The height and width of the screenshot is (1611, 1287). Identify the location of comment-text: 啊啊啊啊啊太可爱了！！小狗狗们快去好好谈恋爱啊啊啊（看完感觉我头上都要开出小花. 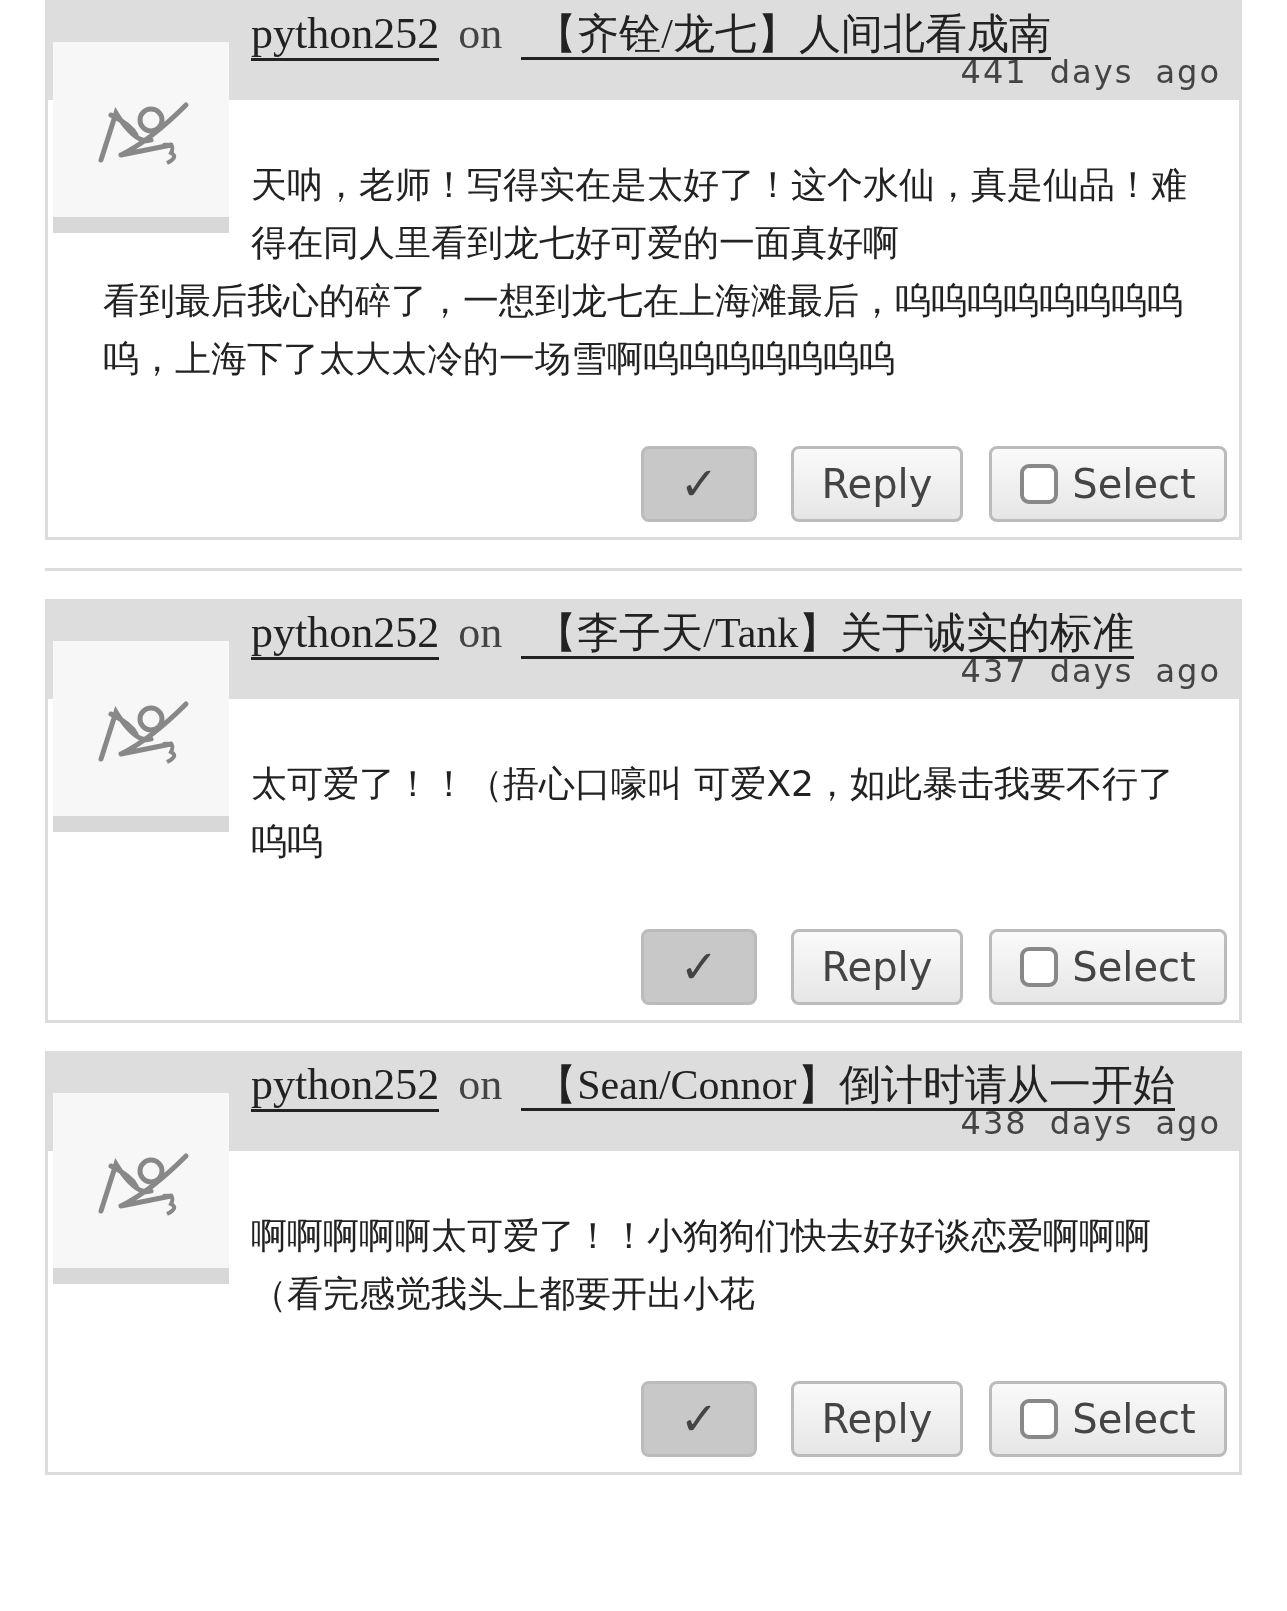
(701, 1265).